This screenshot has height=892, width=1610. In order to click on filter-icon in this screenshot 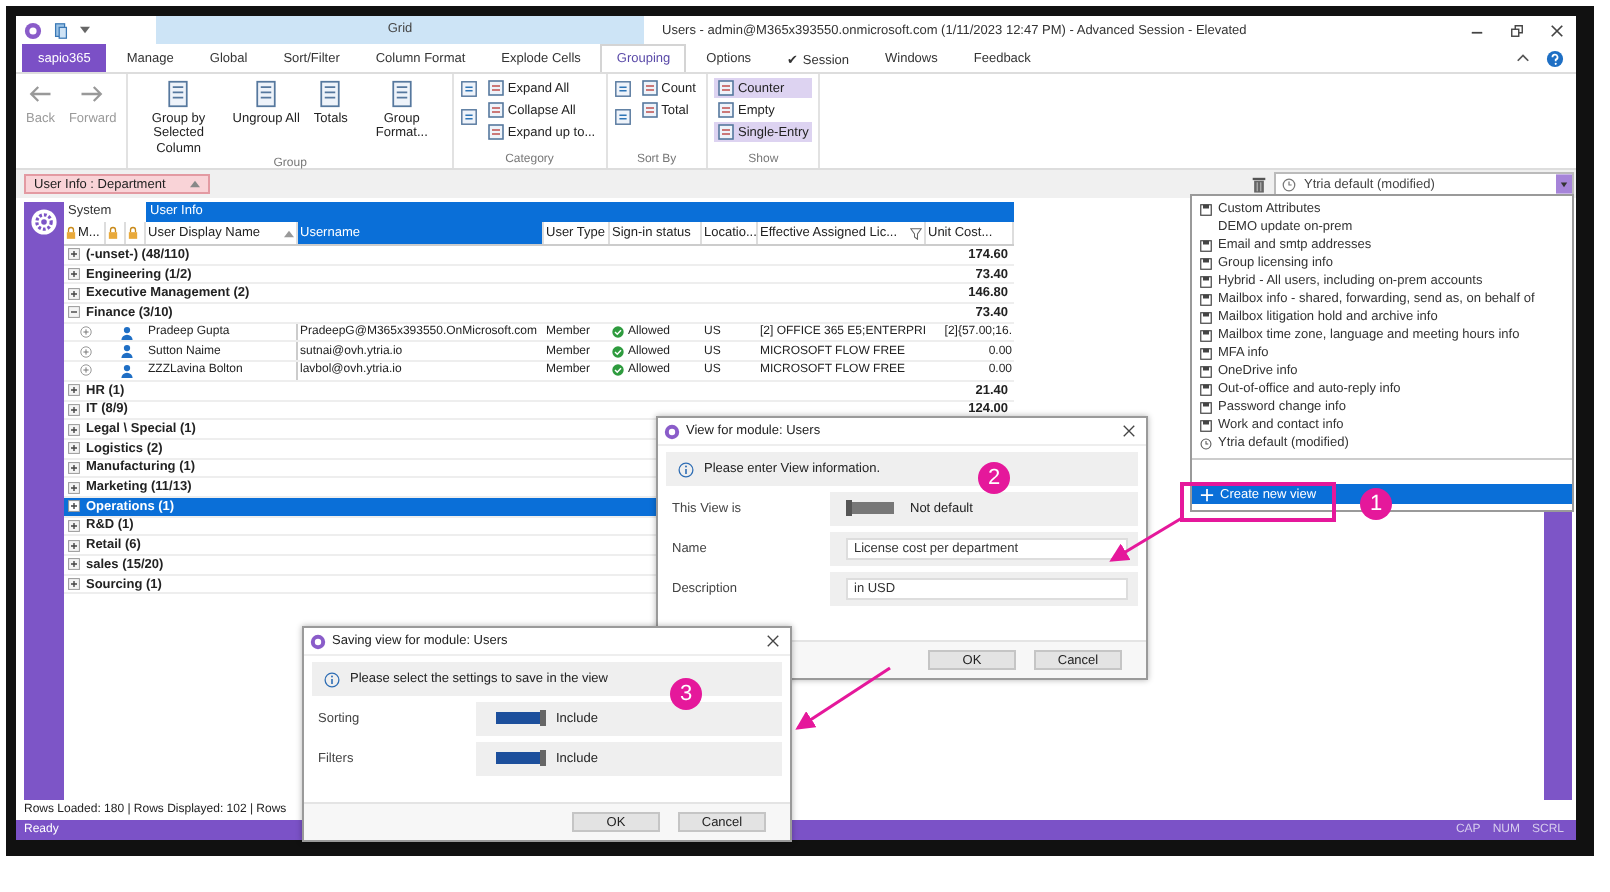, I will do `click(916, 233)`.